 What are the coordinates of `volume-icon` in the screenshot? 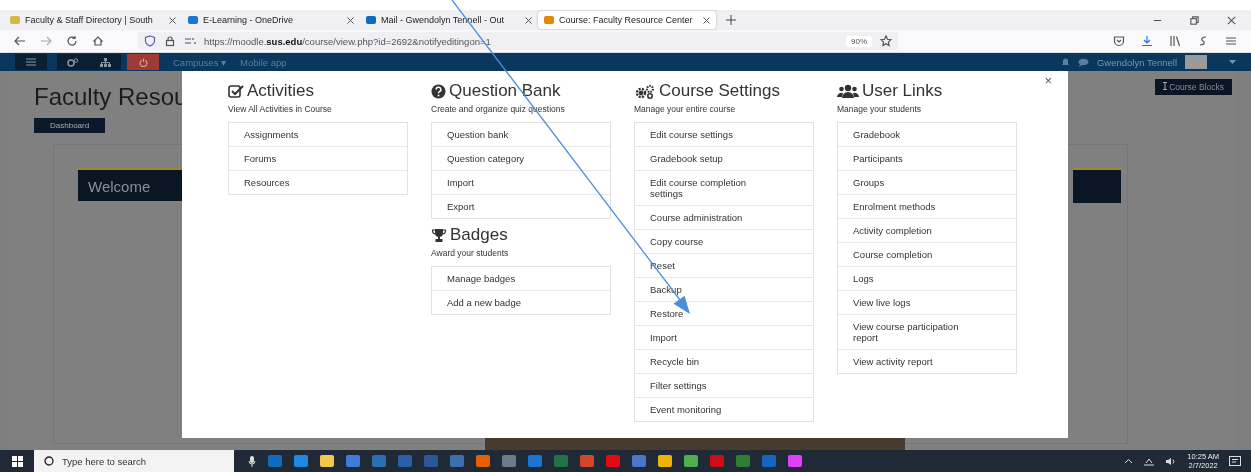 It's located at (1171, 461).